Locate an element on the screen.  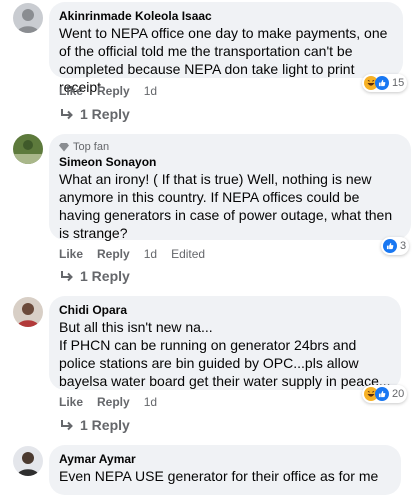
reaction-summary: 20 is located at coordinates (385, 394).